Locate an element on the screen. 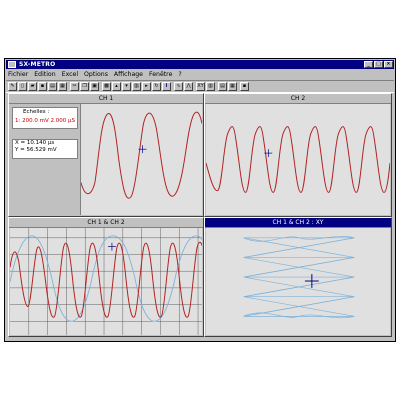 The height and width of the screenshot is (400, 400). new-file-icon: ▯ is located at coordinates (22, 86).